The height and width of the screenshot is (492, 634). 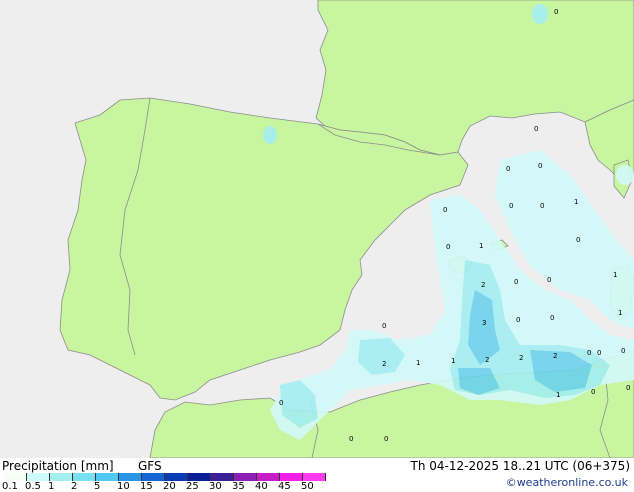 What do you see at coordinates (540, 14) in the screenshot?
I see `precip-spot-north` at bounding box center [540, 14].